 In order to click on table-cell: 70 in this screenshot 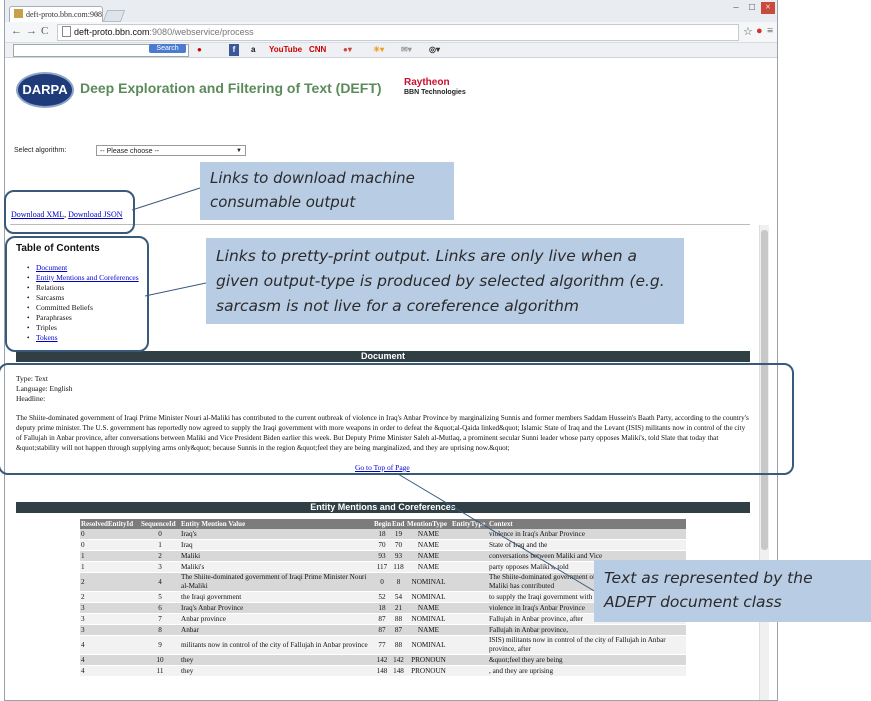, I will do `click(382, 545)`.